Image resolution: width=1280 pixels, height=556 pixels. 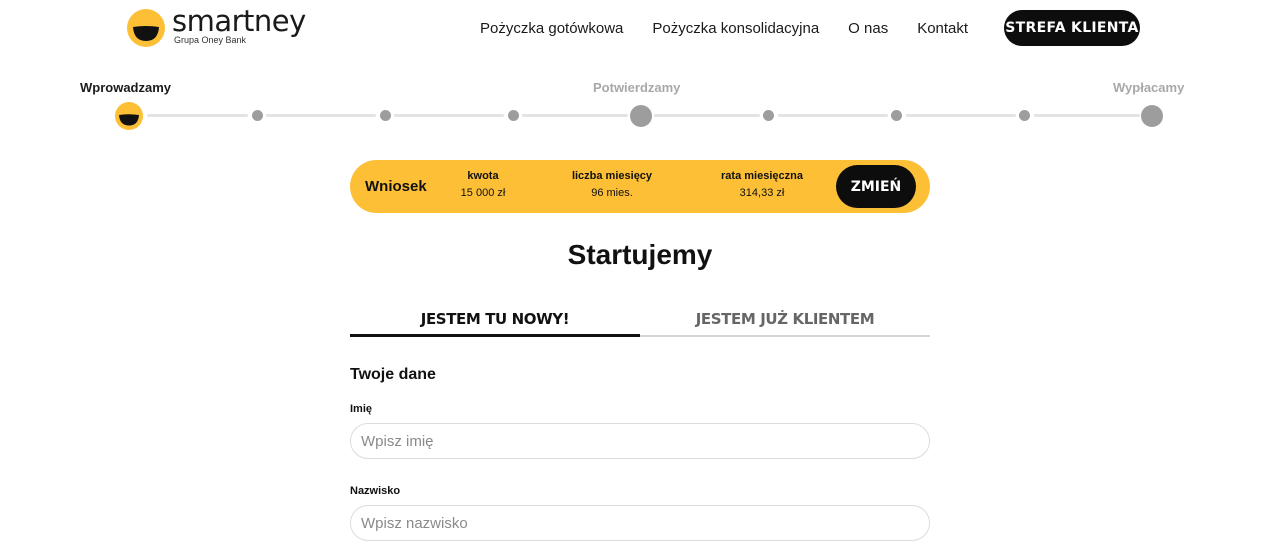 I want to click on last-name-input, so click(x=640, y=523).